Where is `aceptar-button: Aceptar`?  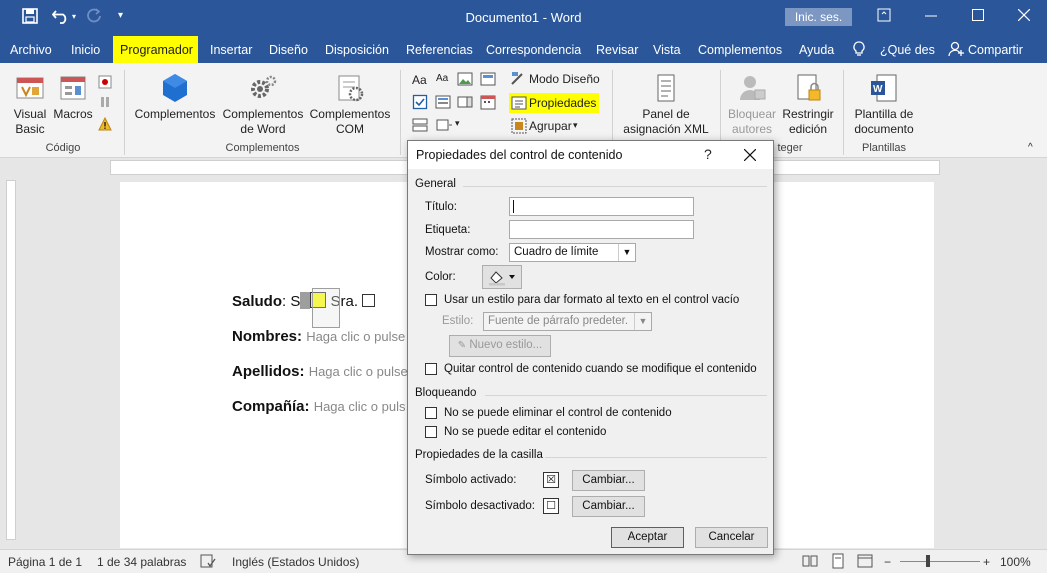 aceptar-button: Aceptar is located at coordinates (647, 537).